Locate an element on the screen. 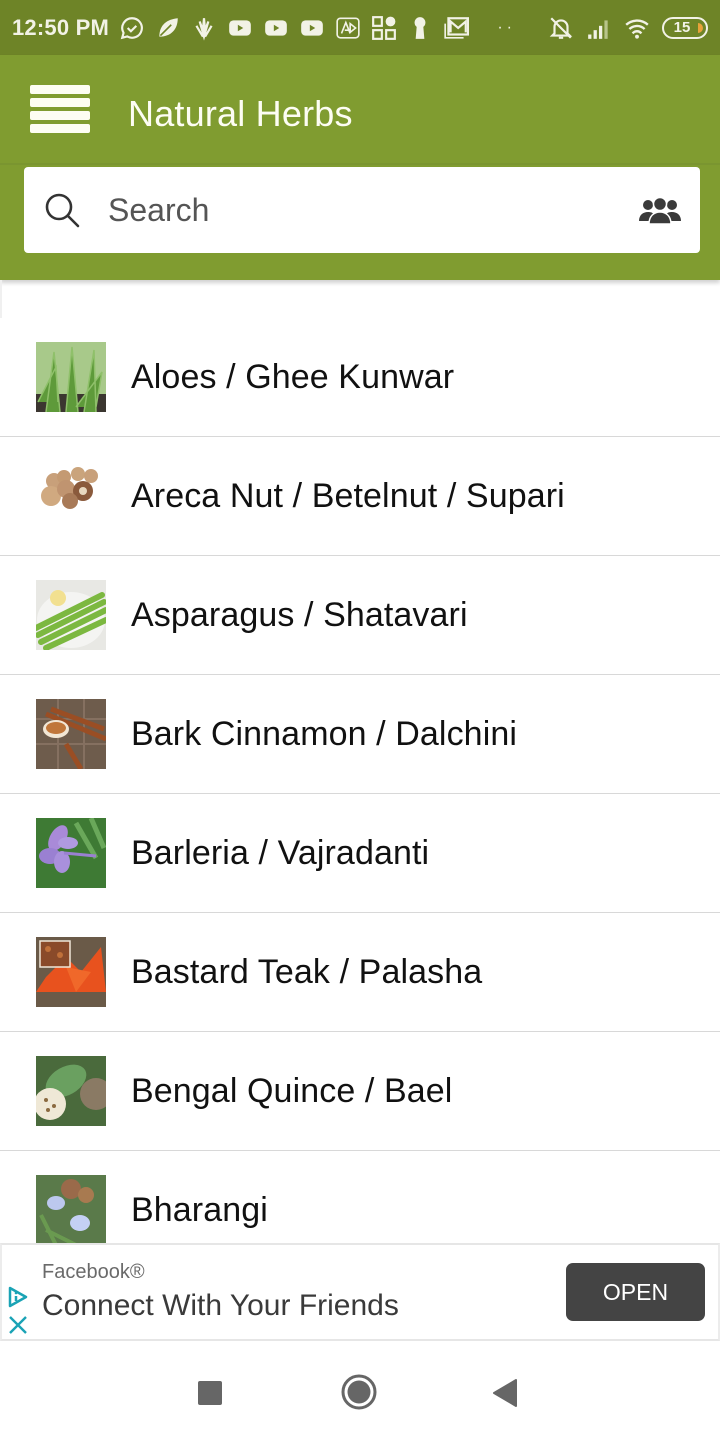  signal-icon is located at coordinates (599, 28).